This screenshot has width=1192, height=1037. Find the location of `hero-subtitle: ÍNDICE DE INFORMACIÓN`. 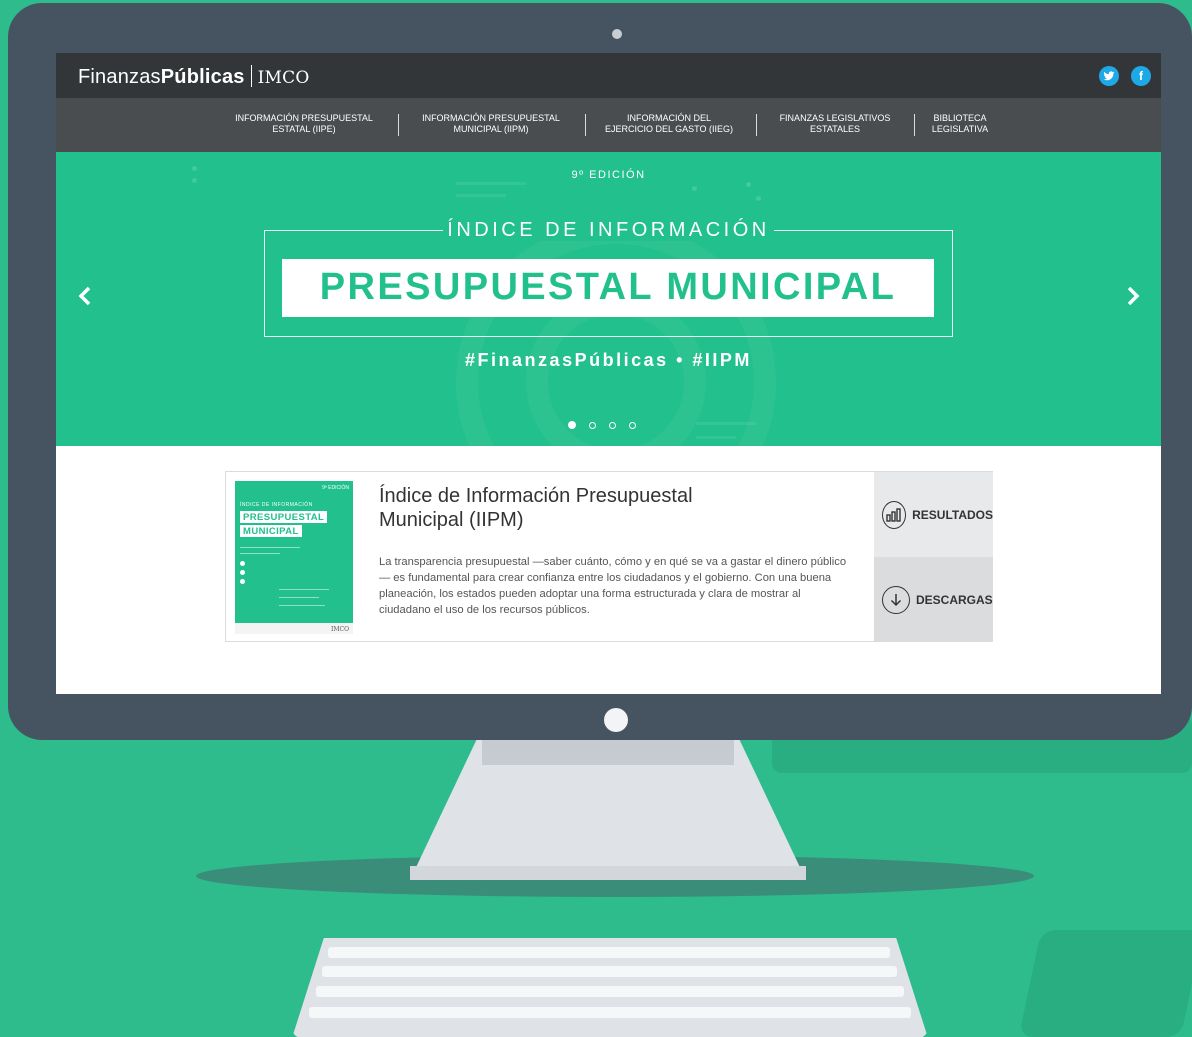

hero-subtitle: ÍNDICE DE INFORMACIÓN is located at coordinates (608, 230).